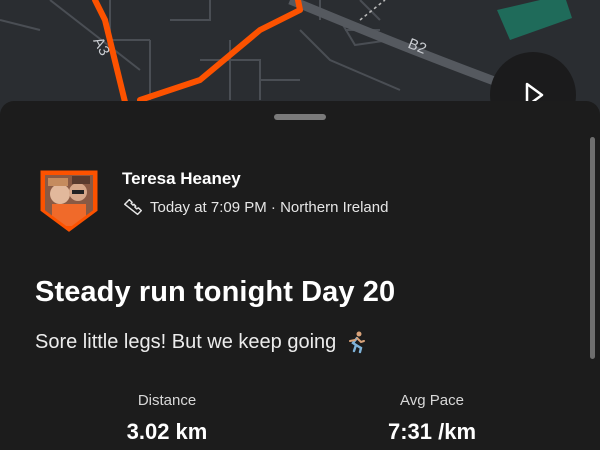  I want to click on scrollbar, so click(592, 248).